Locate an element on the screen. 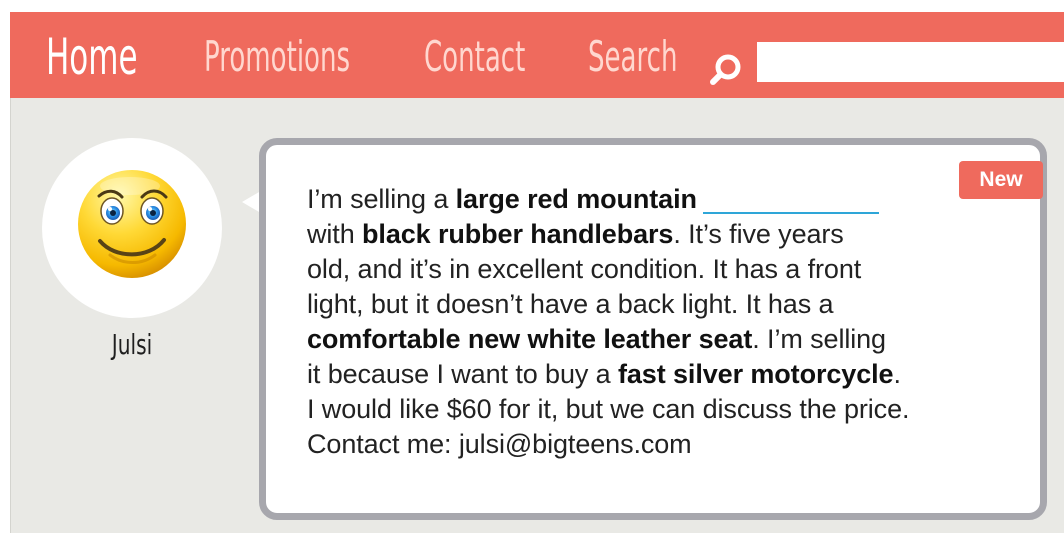 The height and width of the screenshot is (533, 1064). bold-post-phrase: black rubber handlebars is located at coordinates (518, 234).